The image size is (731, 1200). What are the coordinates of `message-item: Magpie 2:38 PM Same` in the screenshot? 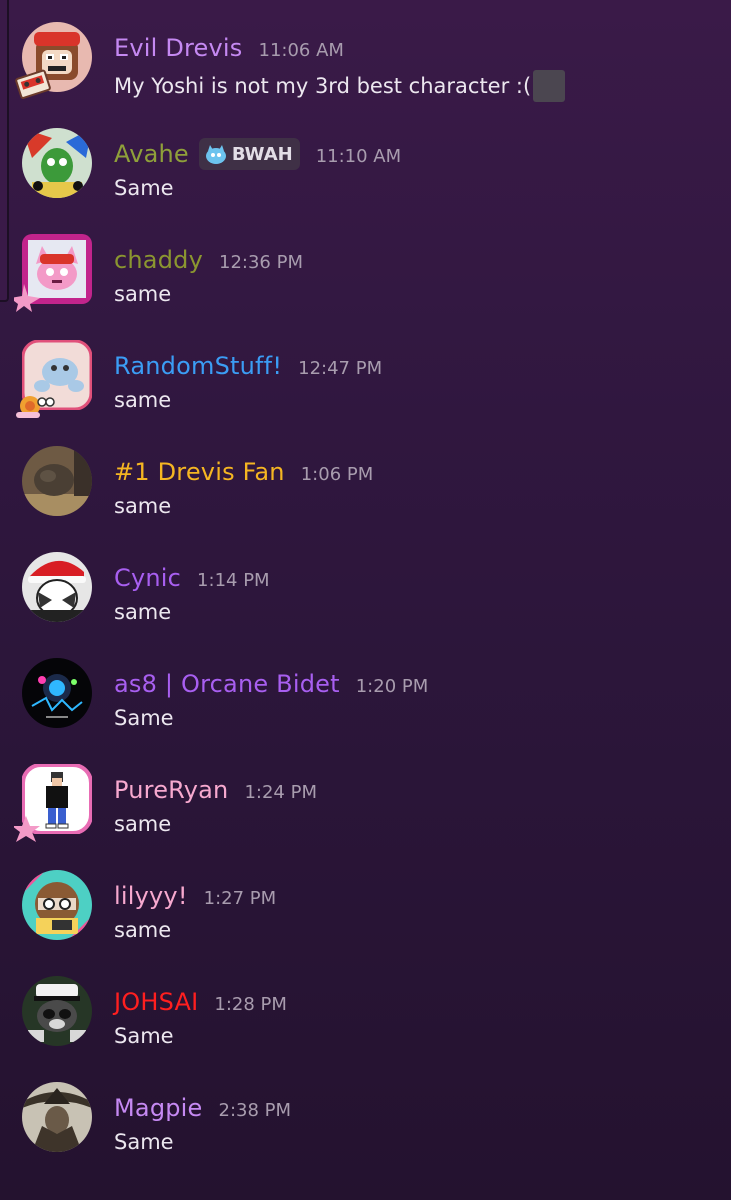 It's located at (365, 1113).